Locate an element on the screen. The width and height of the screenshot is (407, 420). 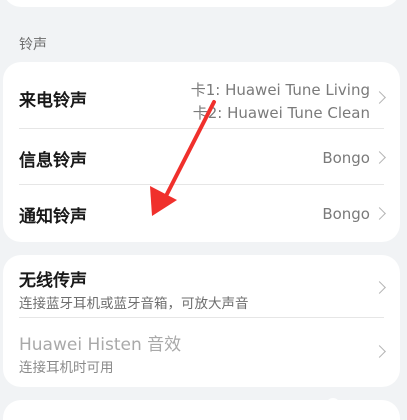
wireless-sound-title: 无线传声 is located at coordinates (53, 281).